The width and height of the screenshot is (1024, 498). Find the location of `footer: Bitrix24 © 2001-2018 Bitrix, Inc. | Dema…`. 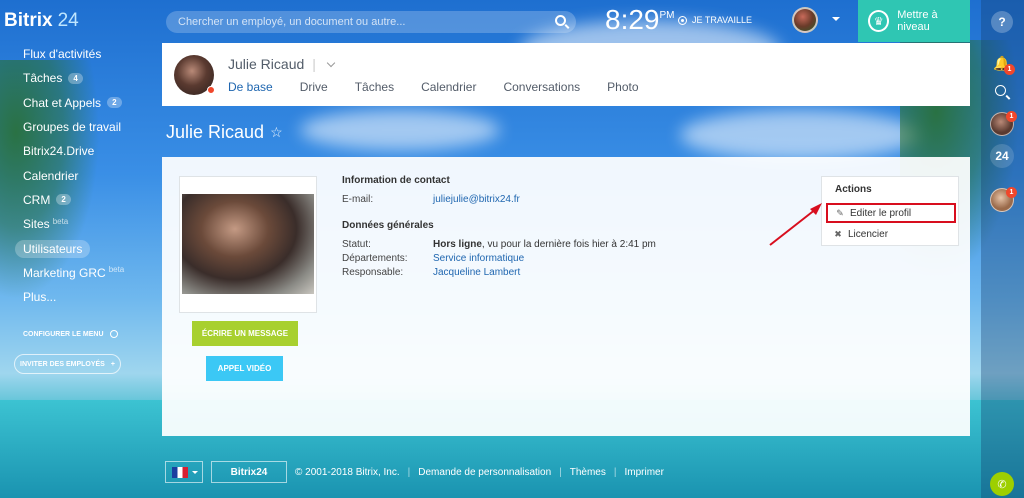

footer: Bitrix24 © 2001-2018 Bitrix, Inc. | Dema… is located at coordinates (414, 472).